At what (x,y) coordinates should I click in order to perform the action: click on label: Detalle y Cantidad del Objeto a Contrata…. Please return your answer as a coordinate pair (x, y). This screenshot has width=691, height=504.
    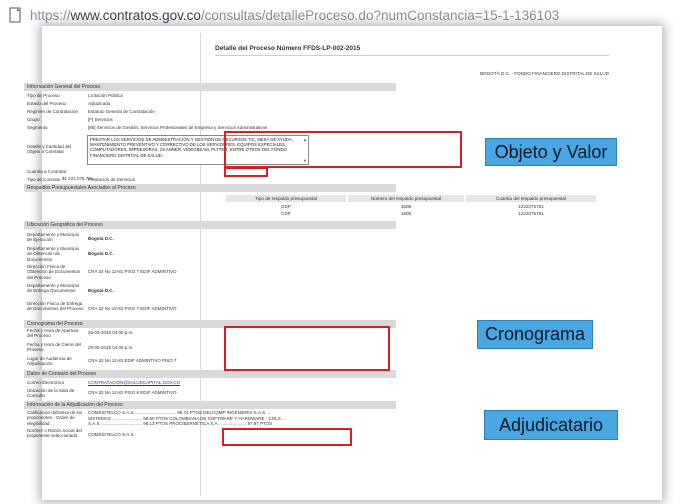
    Looking at the image, I should click on (49, 149).